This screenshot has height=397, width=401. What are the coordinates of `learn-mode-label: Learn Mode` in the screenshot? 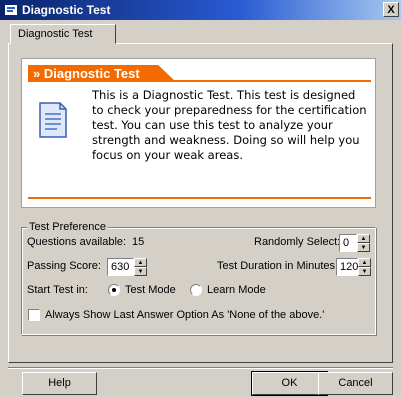 It's located at (236, 290).